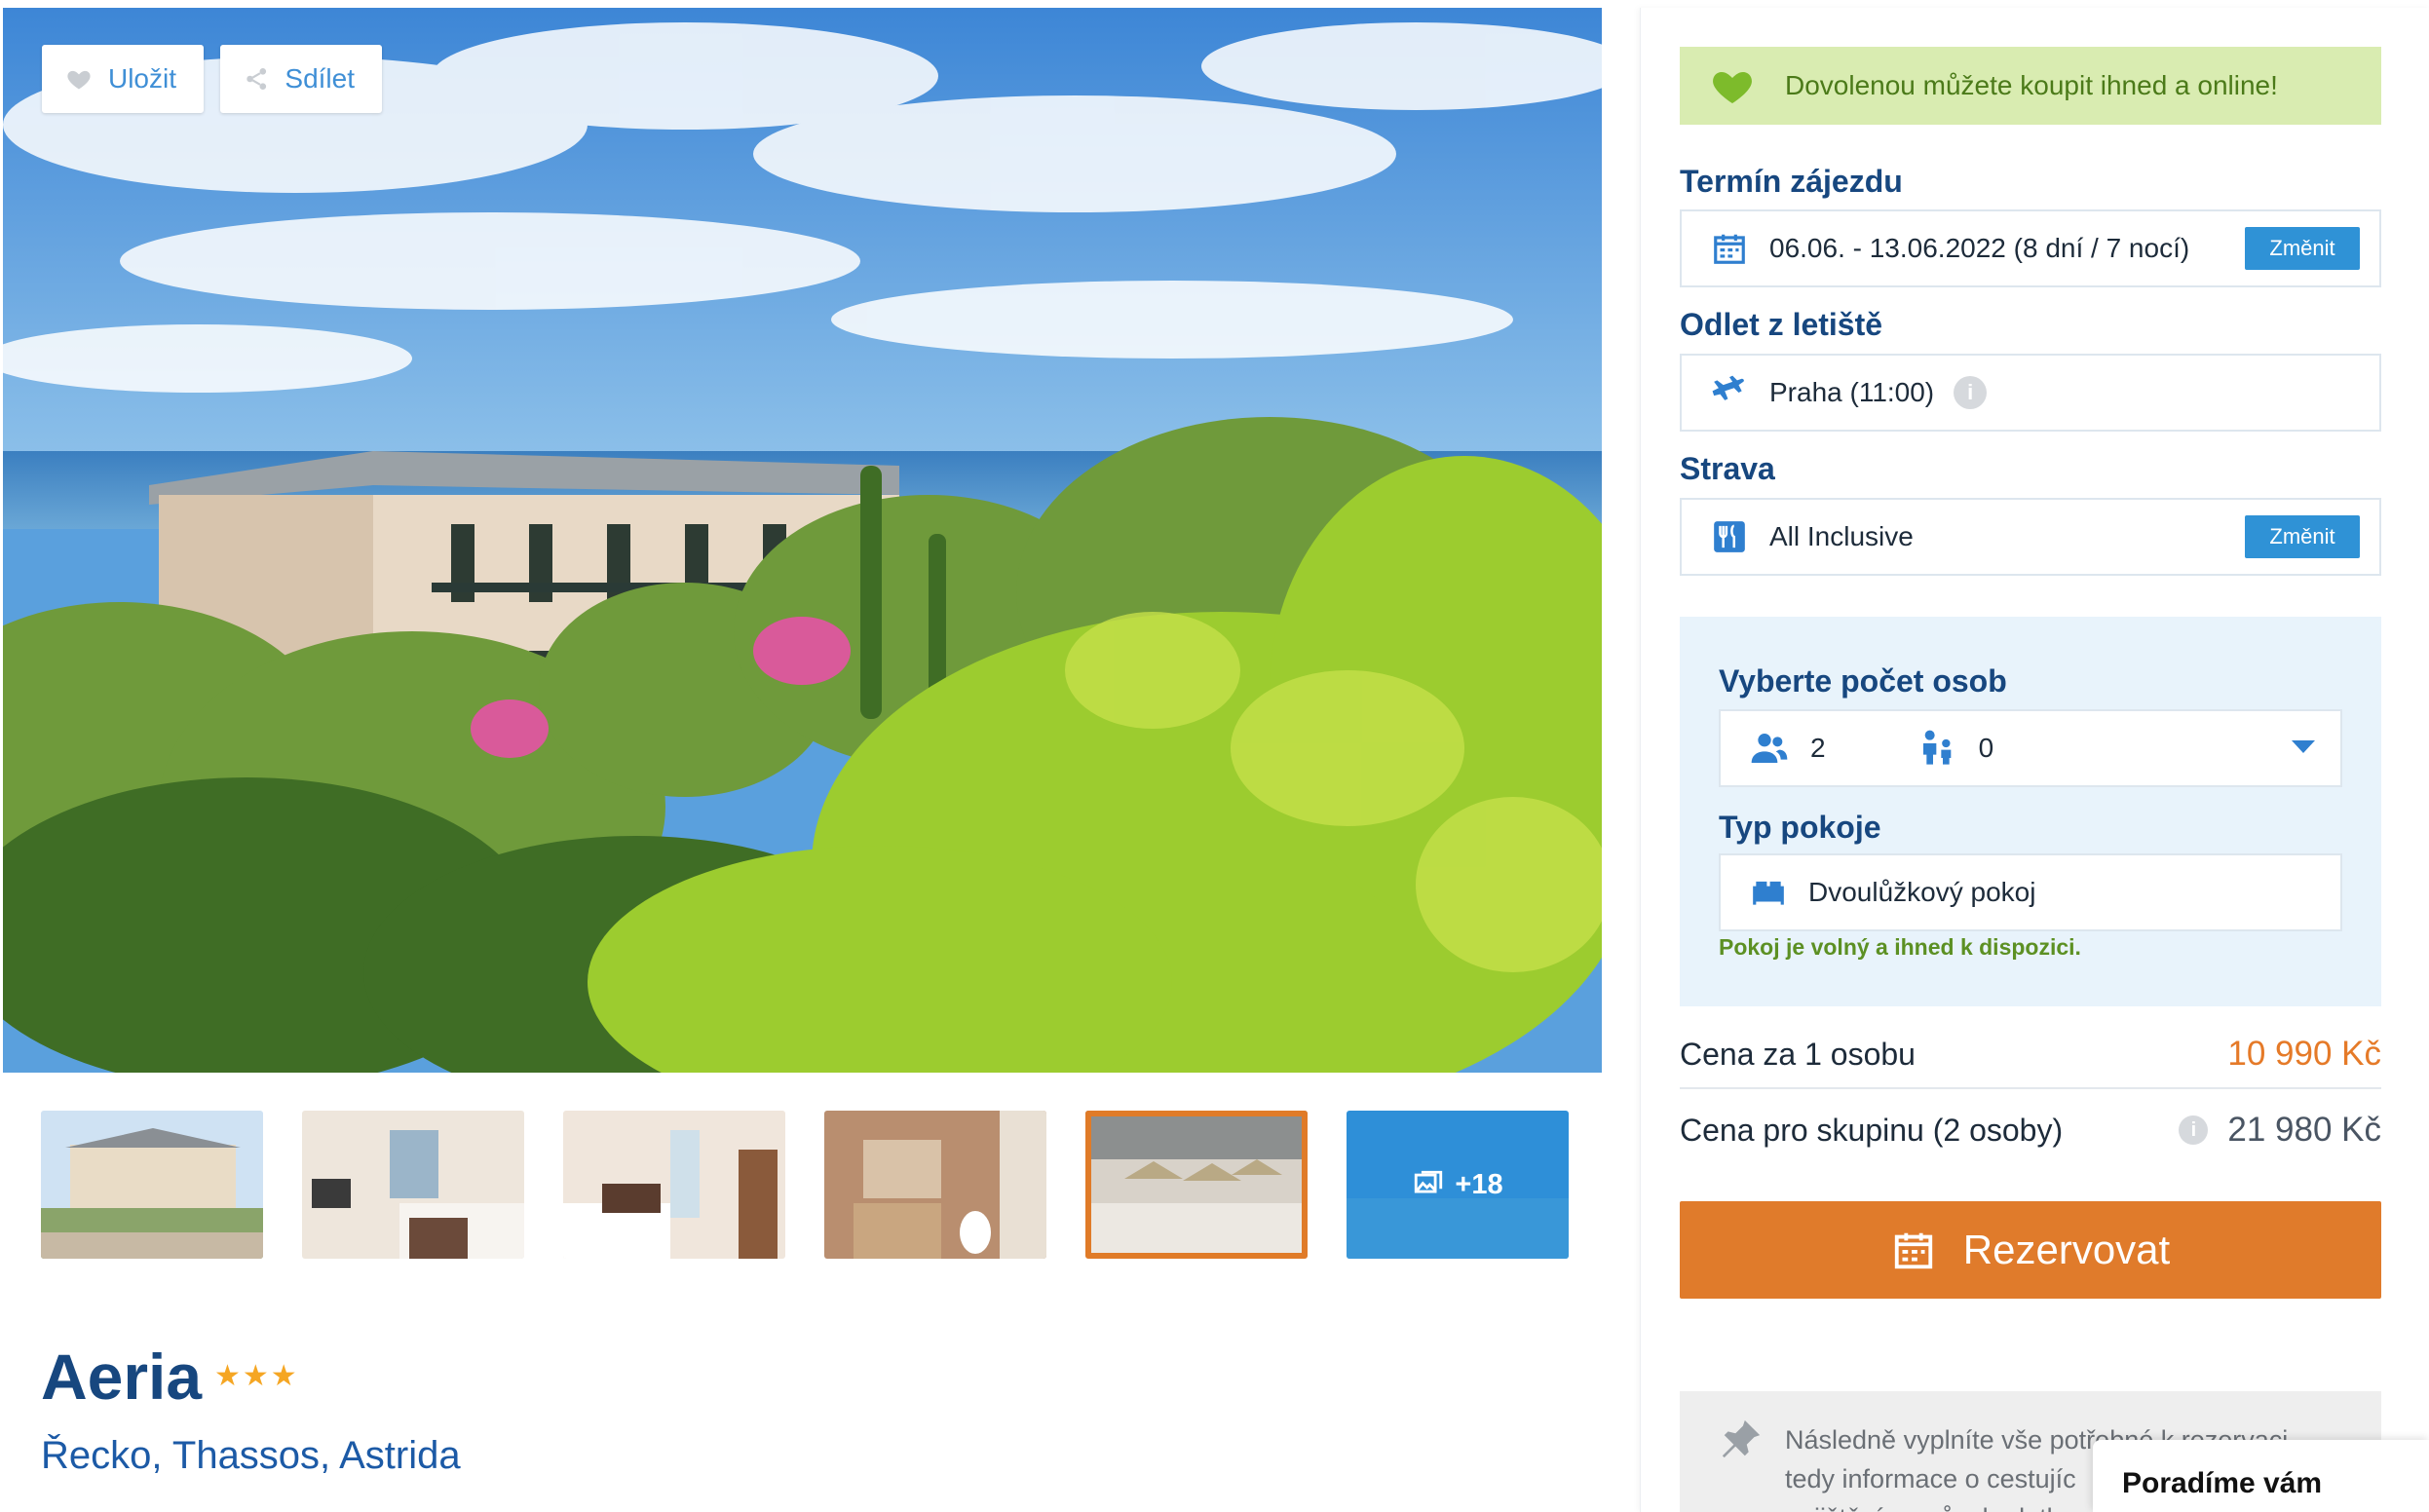 This screenshot has height=1512, width=2429. Describe the element at coordinates (1729, 536) in the screenshot. I see `cutlery-icon` at that location.